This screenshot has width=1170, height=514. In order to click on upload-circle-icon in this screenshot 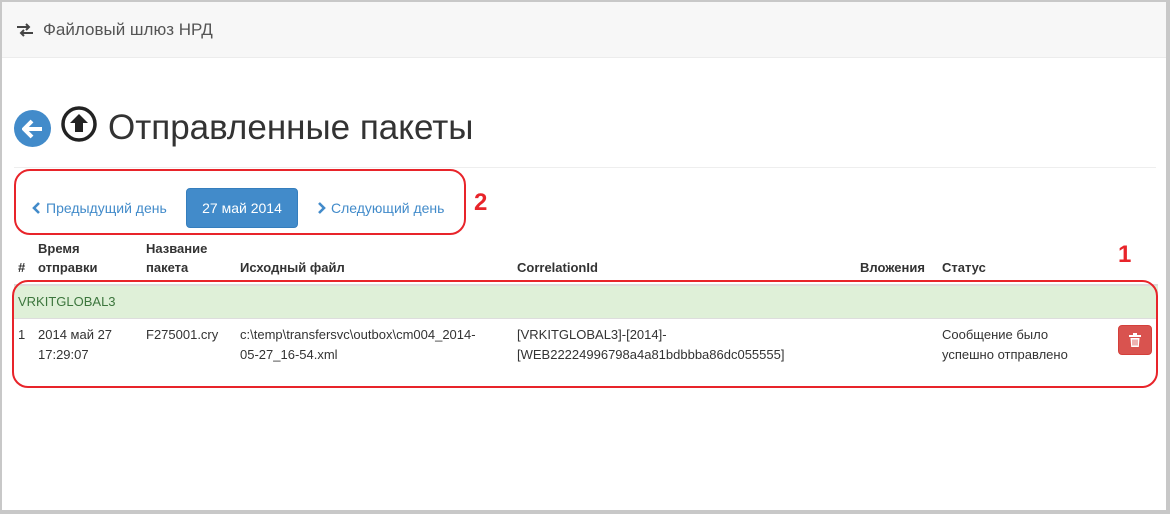, I will do `click(79, 124)`.